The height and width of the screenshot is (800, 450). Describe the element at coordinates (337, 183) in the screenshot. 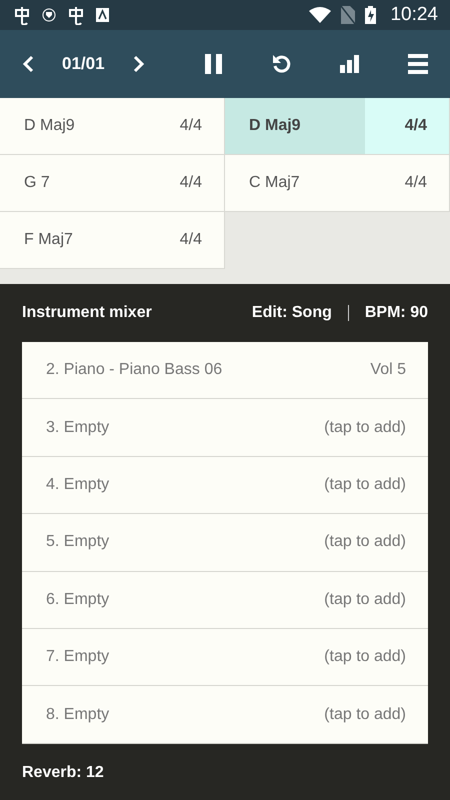

I see `chord-cell: C Maj7 4/4` at that location.